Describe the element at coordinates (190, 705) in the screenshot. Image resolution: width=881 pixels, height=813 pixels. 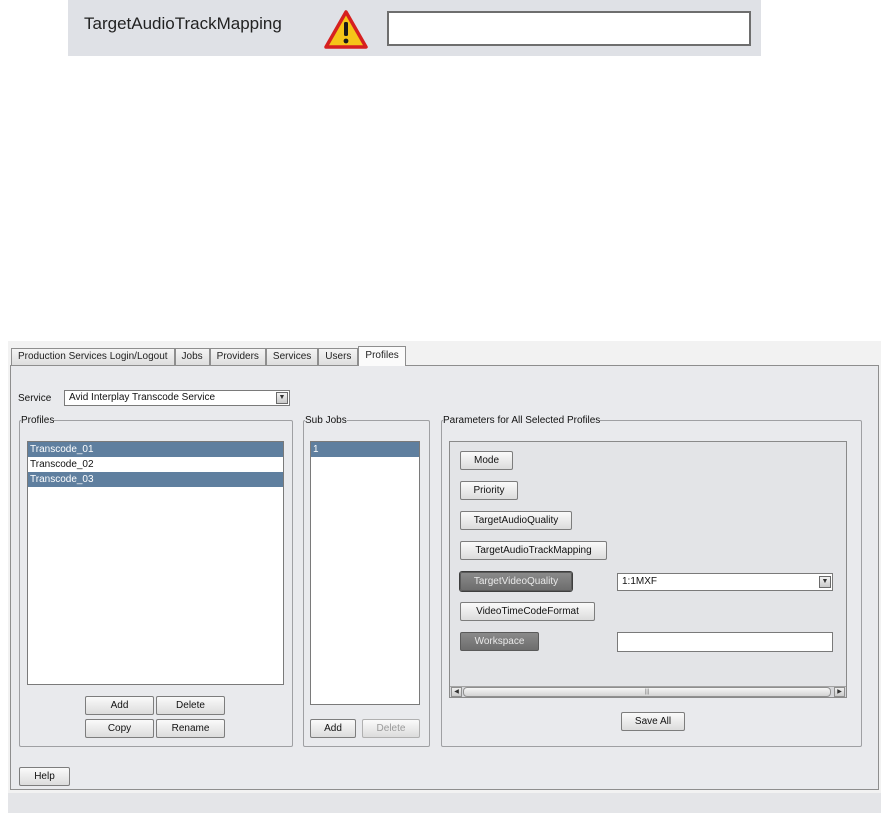
I see `delete-profile-button: Delete` at that location.